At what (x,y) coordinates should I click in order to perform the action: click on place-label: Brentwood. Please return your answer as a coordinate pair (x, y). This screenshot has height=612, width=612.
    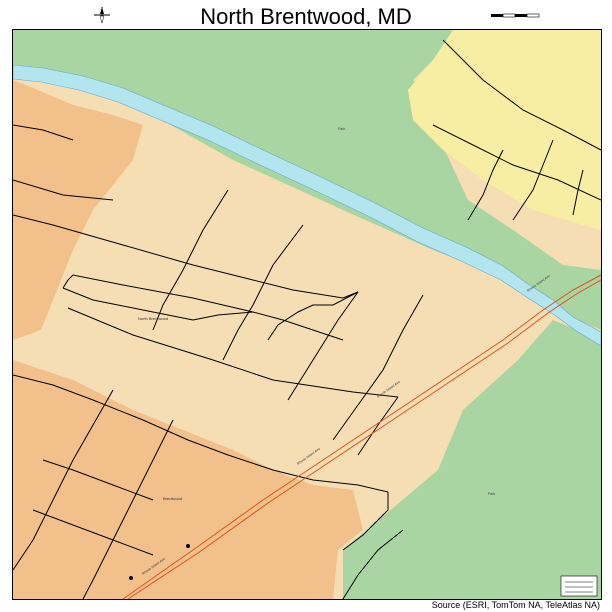
    Looking at the image, I should click on (172, 498).